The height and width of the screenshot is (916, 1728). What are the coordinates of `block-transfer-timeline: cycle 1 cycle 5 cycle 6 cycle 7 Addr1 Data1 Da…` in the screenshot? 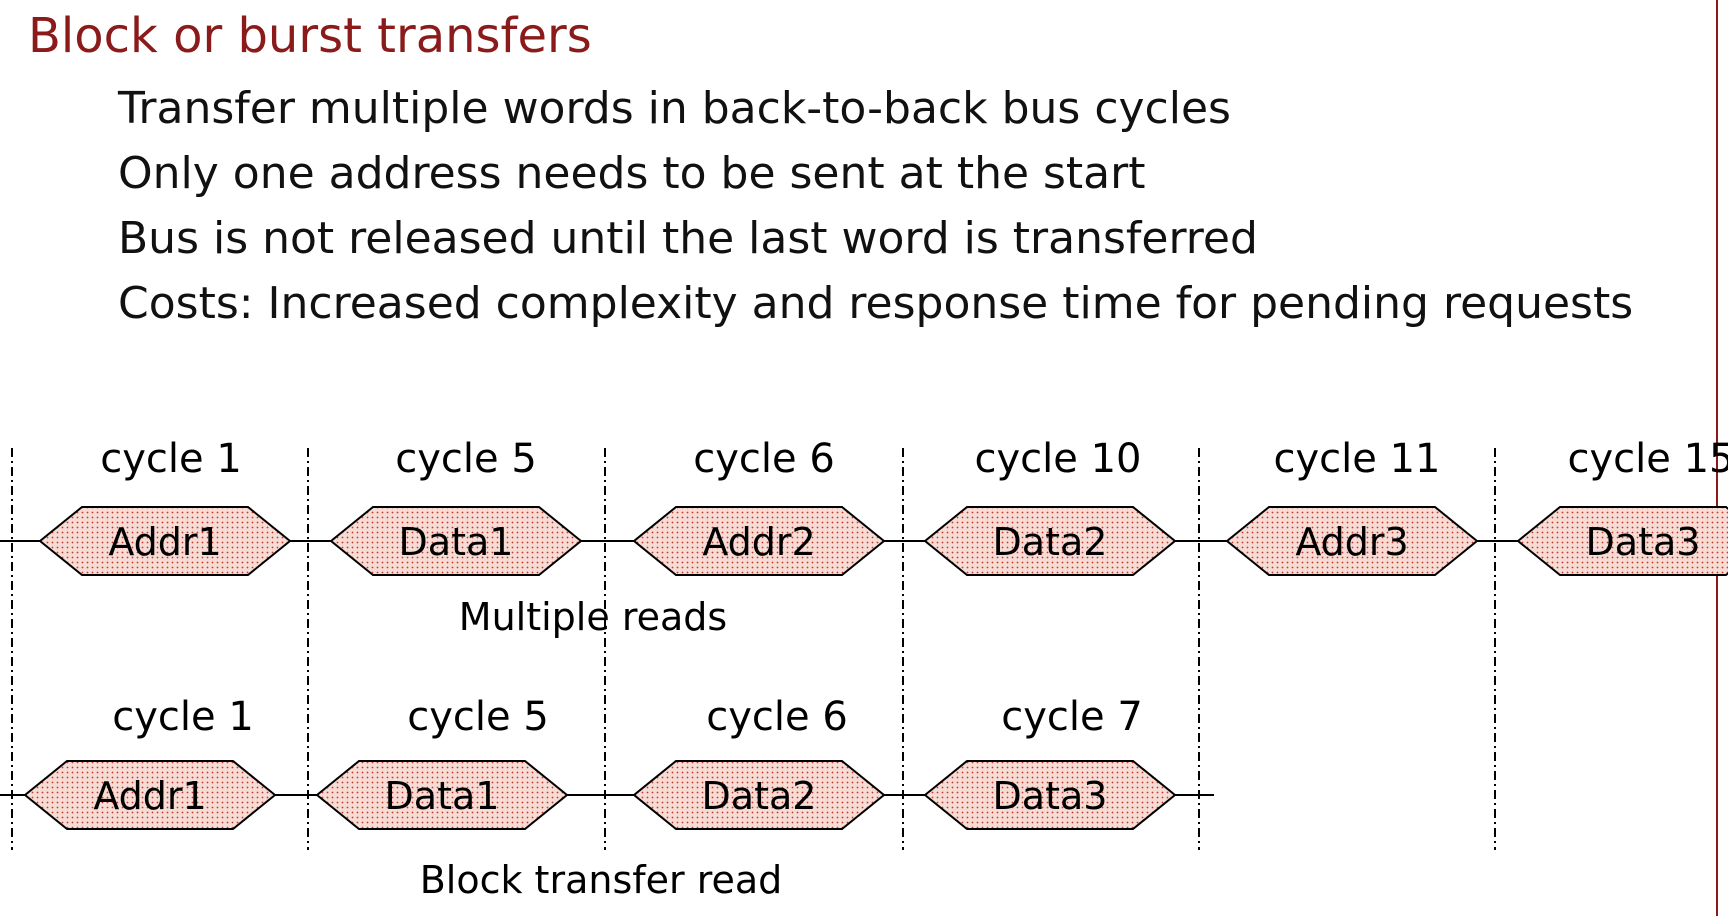 It's located at (607, 762).